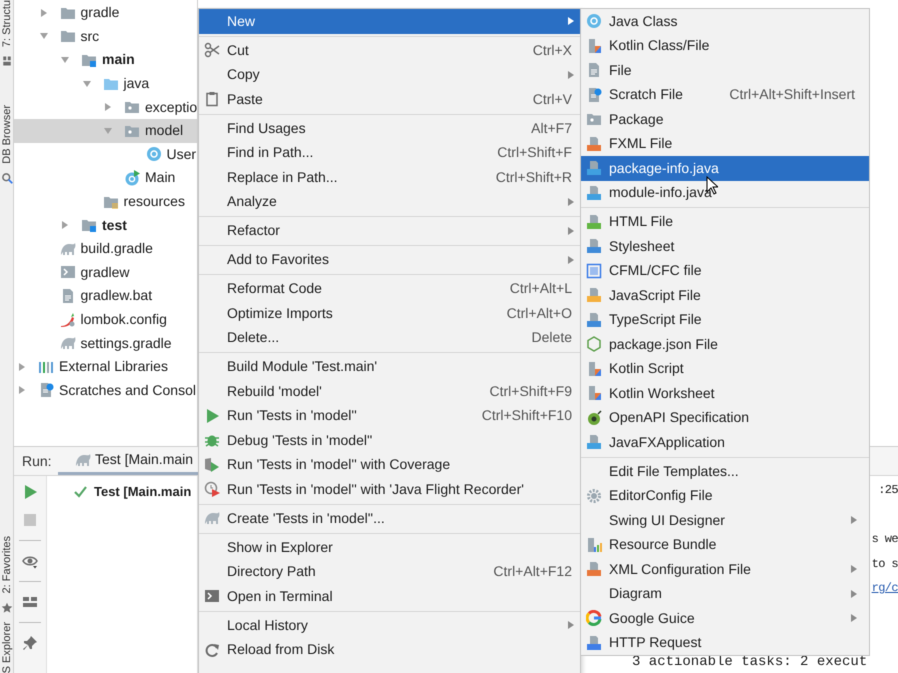  What do you see at coordinates (6, 178) in the screenshot?
I see `search-icon` at bounding box center [6, 178].